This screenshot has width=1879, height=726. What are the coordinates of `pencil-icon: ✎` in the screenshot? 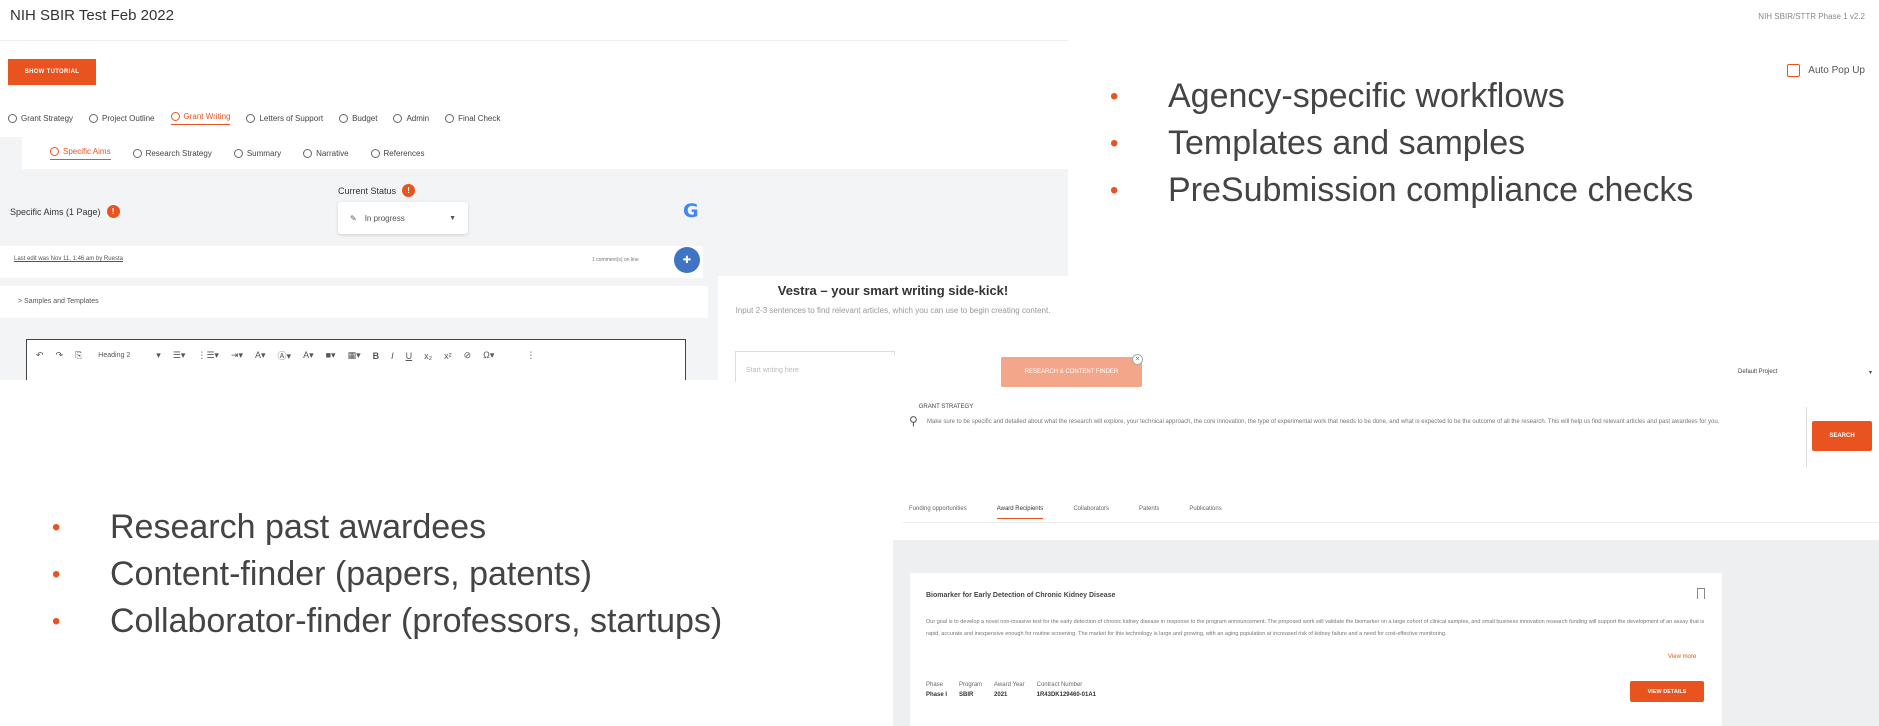 It's located at (353, 218).